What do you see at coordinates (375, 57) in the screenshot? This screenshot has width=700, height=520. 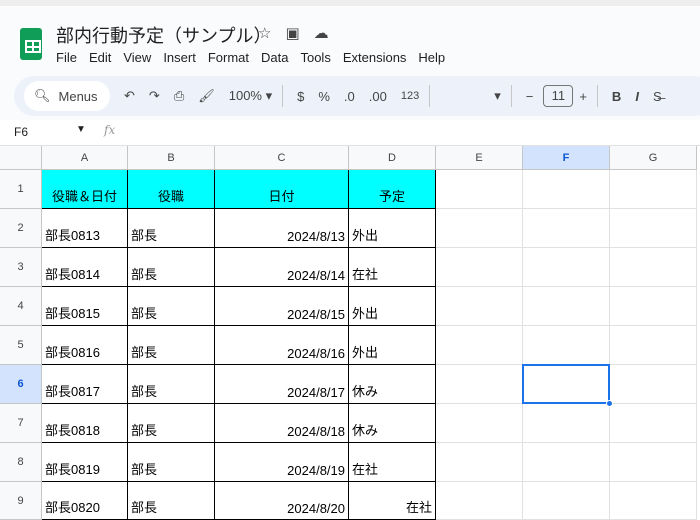 I see `menu-extensions: Extensions` at bounding box center [375, 57].